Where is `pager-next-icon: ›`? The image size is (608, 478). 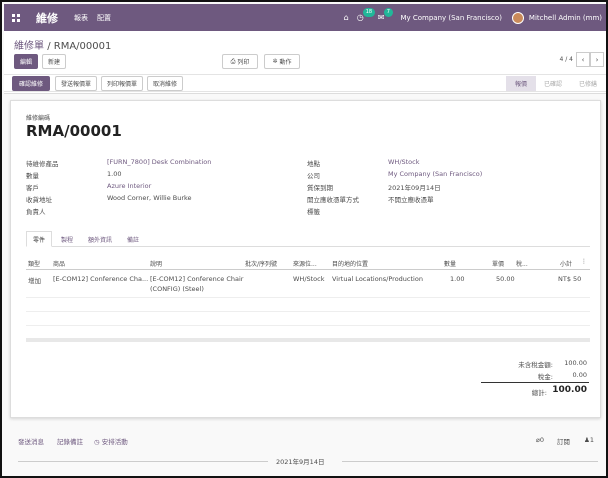 pager-next-icon: › is located at coordinates (597, 59).